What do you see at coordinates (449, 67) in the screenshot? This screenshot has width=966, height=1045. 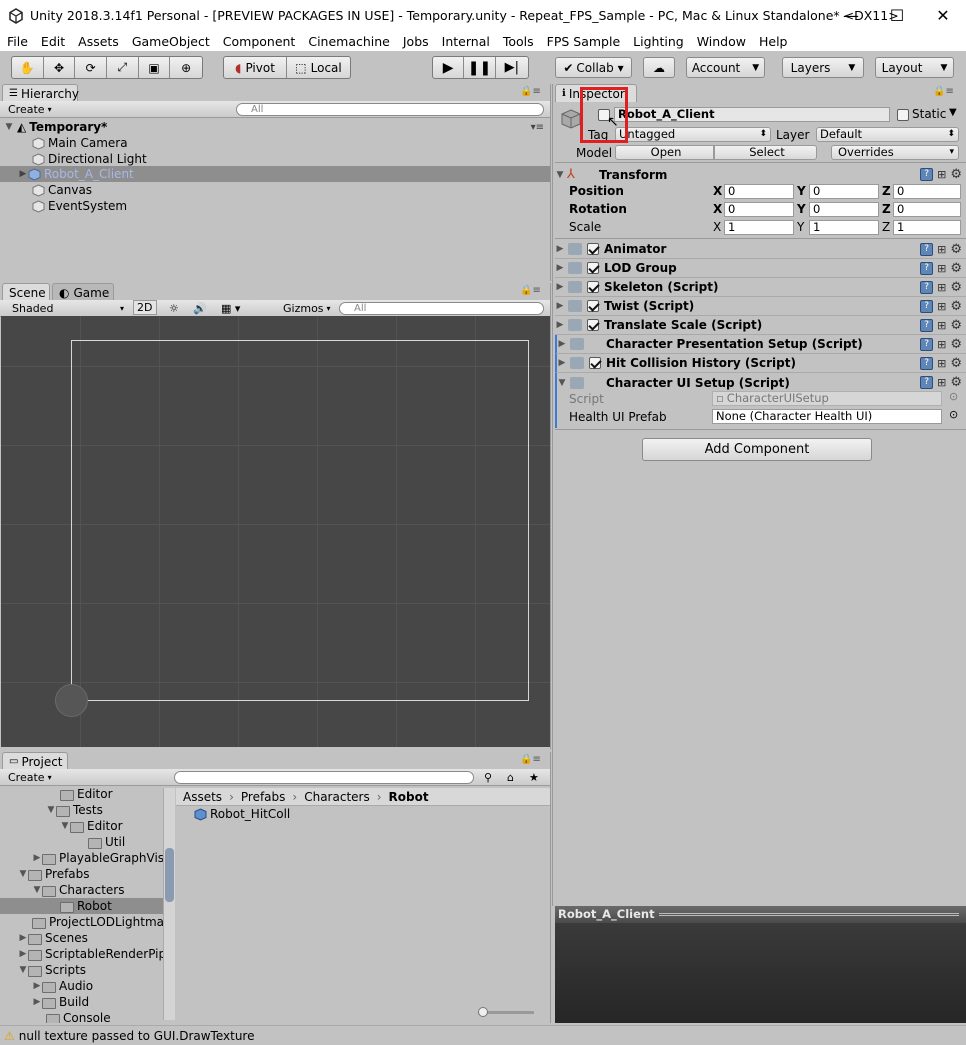 I see `play-button-icon: ▶` at bounding box center [449, 67].